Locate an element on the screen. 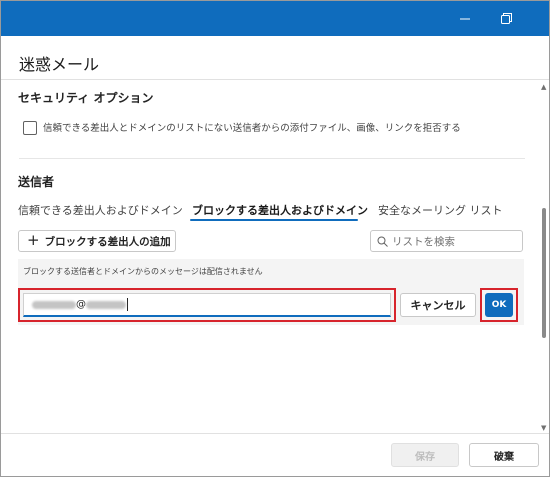  footer-divider is located at coordinates (275, 433).